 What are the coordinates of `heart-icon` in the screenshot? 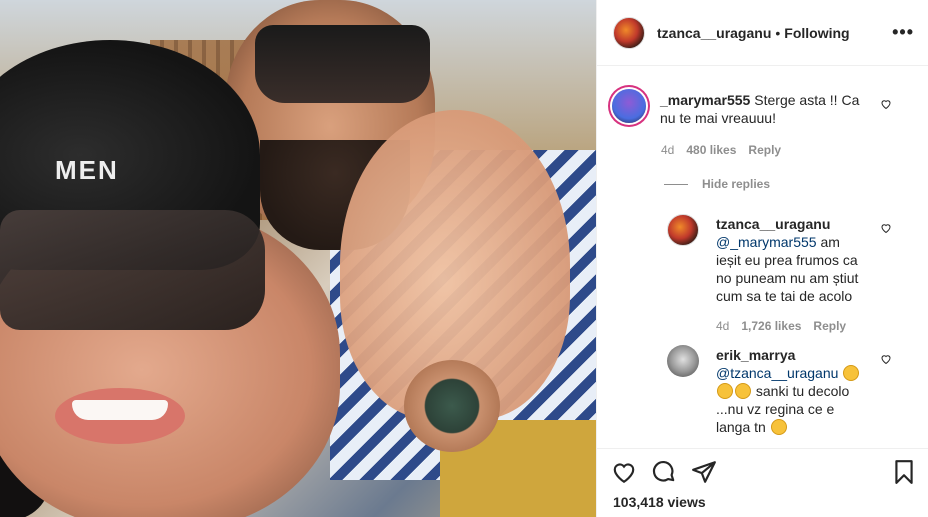 It's located at (625, 473).